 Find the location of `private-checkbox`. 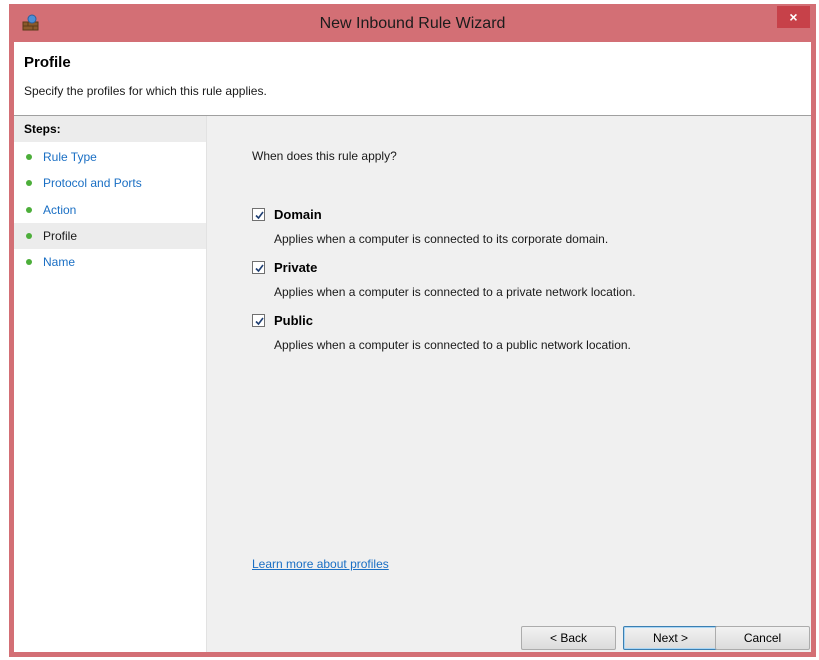

private-checkbox is located at coordinates (258, 267).